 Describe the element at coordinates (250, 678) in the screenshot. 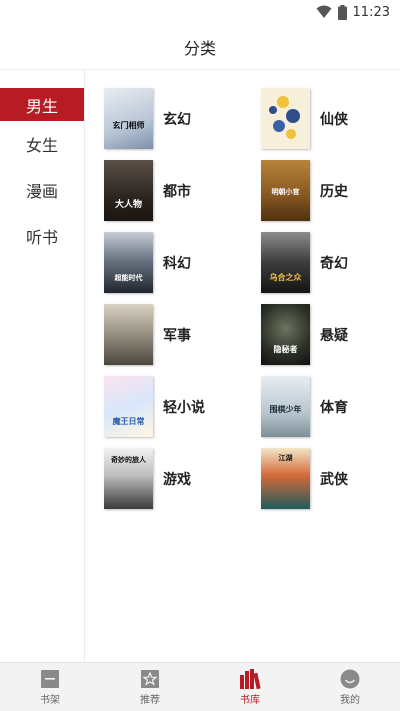

I see `library-icon` at that location.